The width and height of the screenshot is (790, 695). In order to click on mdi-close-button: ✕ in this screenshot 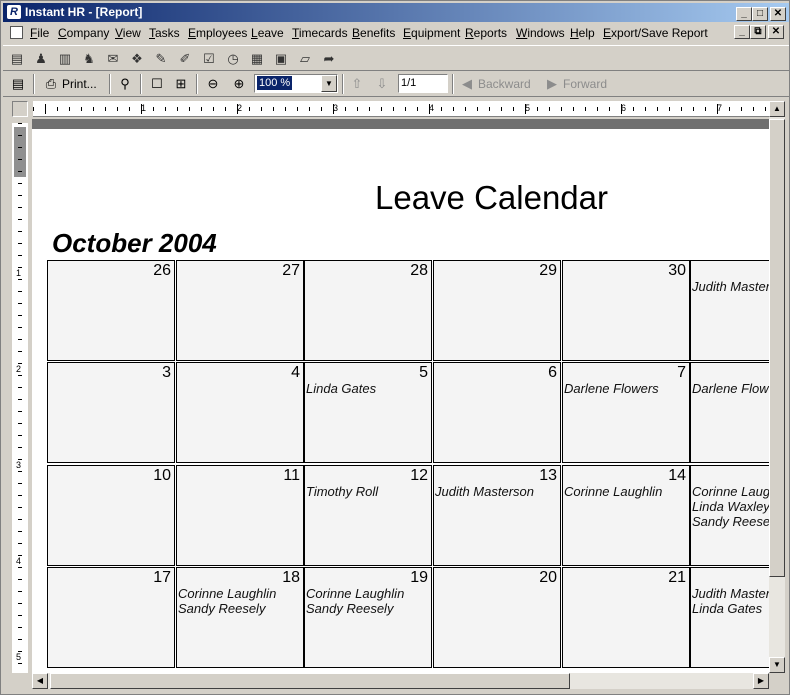, I will do `click(776, 32)`.